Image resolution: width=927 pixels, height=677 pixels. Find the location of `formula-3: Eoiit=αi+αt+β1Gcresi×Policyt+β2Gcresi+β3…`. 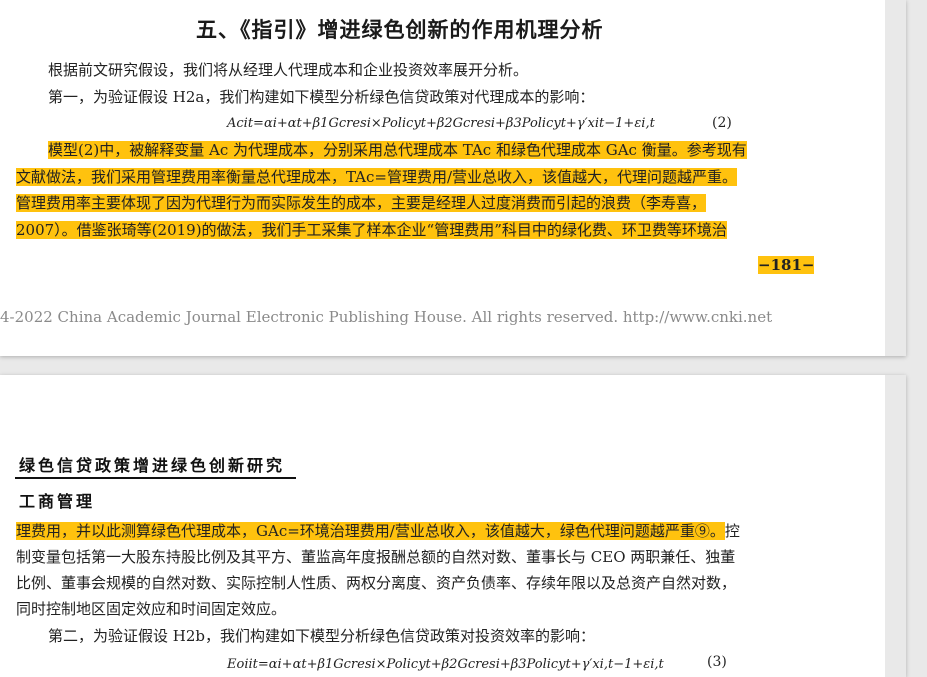

formula-3: Eoiit=αi+αt+β1Gcresi×Policyt+β2Gcresi+β3… is located at coordinates (445, 664).